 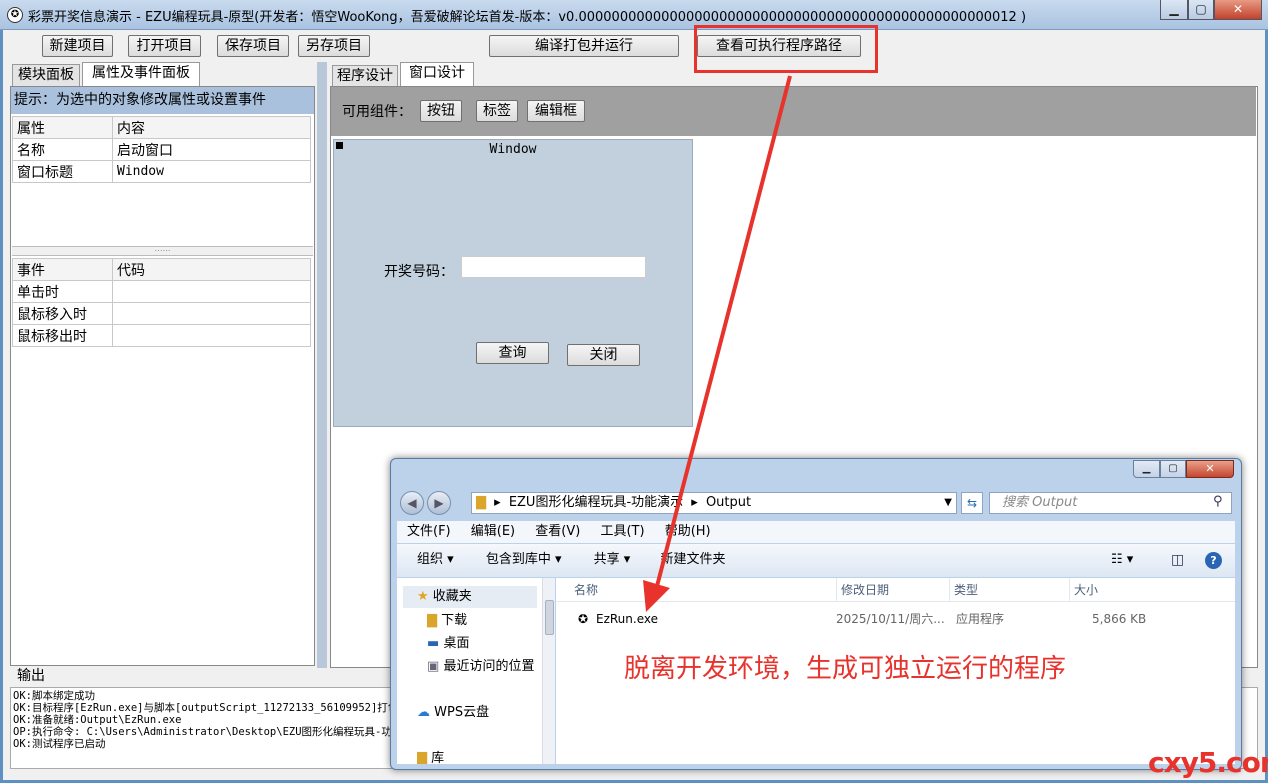 I want to click on tab-properties-events: 属性及事件面板, so click(x=141, y=74).